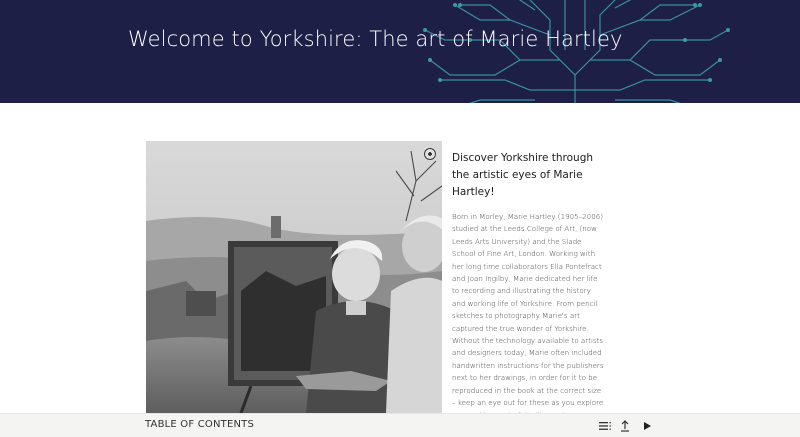 The width and height of the screenshot is (800, 437). What do you see at coordinates (400, 425) in the screenshot?
I see `bottom-toolbar: TABLE OF CONTENTS` at bounding box center [400, 425].